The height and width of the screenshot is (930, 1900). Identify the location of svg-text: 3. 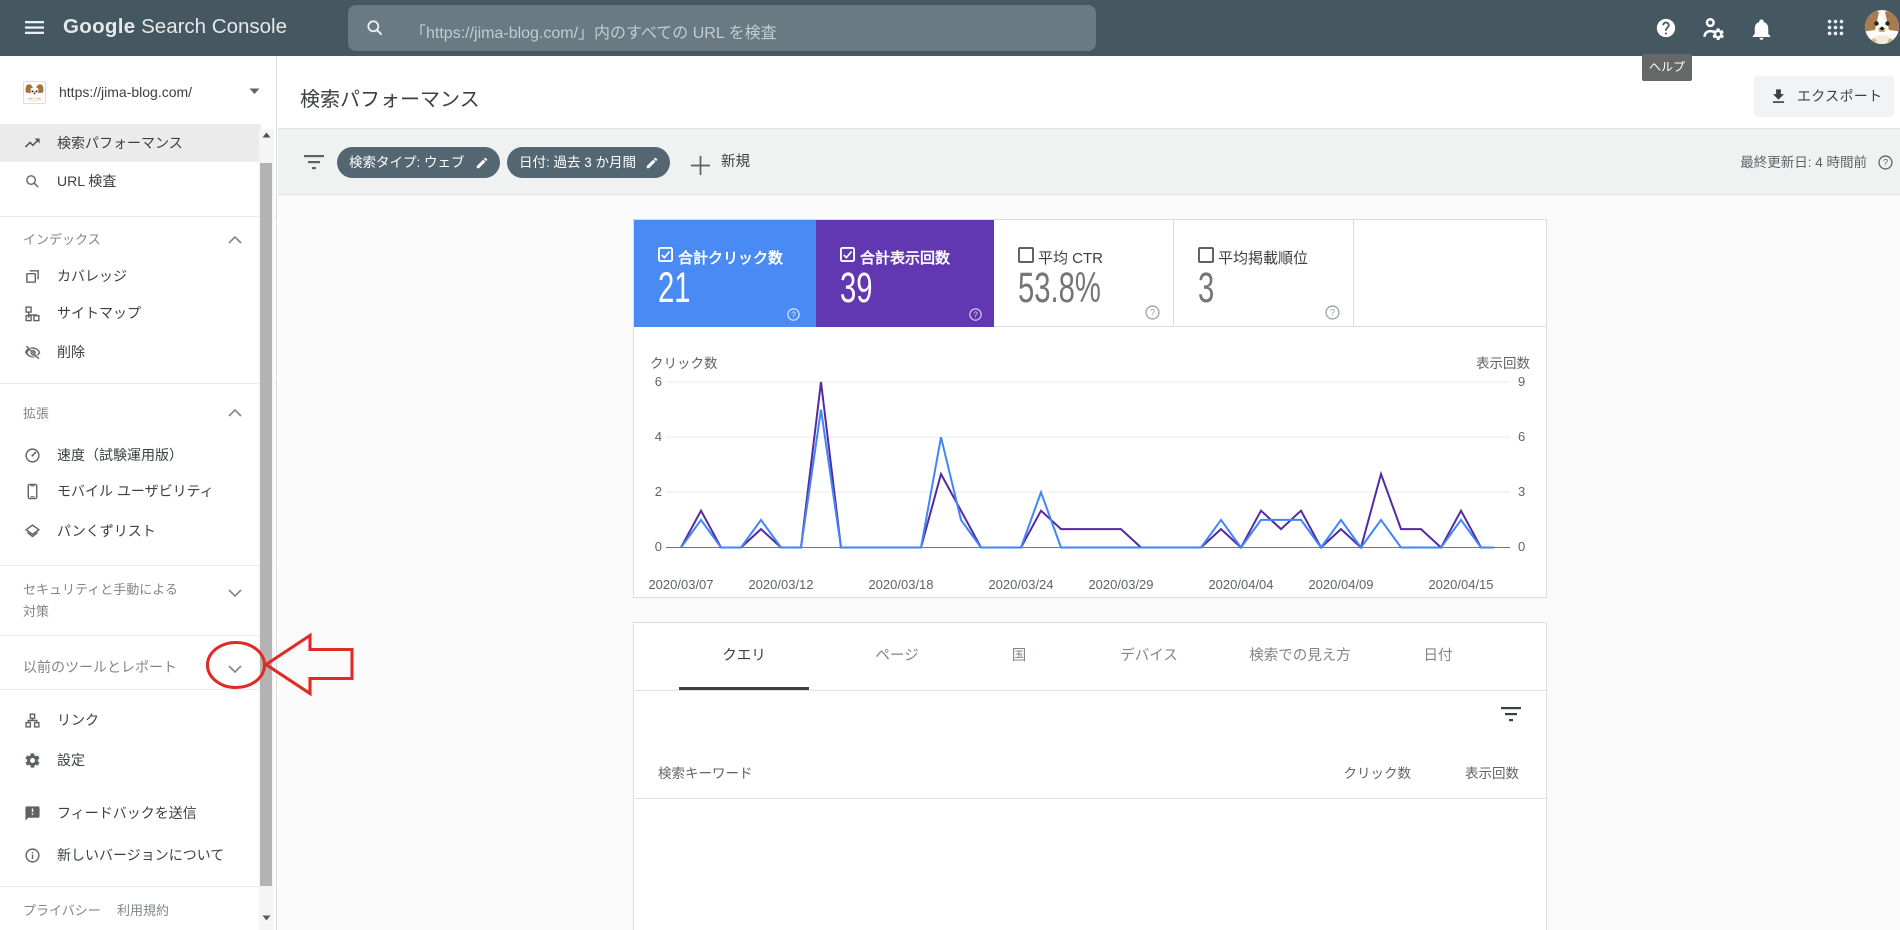
(1521, 491).